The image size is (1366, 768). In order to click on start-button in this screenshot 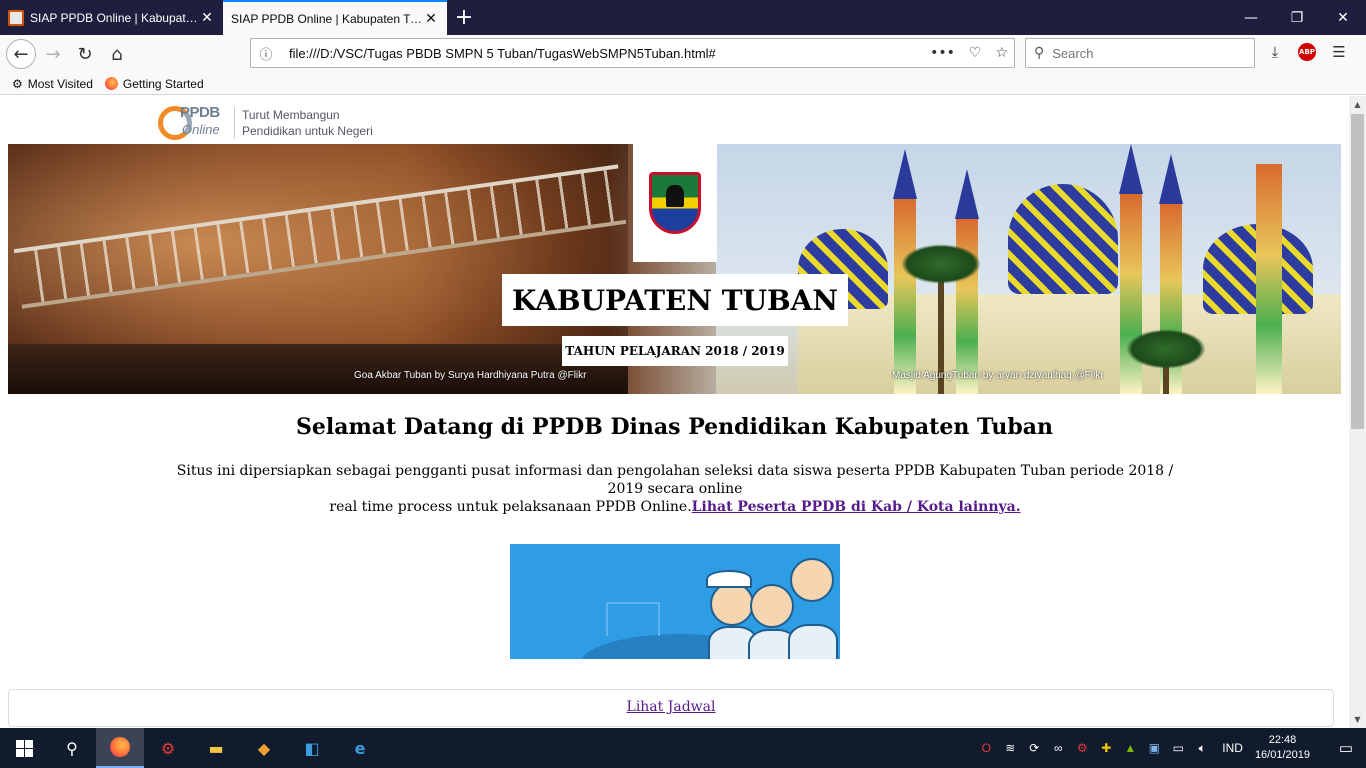, I will do `click(24, 748)`.